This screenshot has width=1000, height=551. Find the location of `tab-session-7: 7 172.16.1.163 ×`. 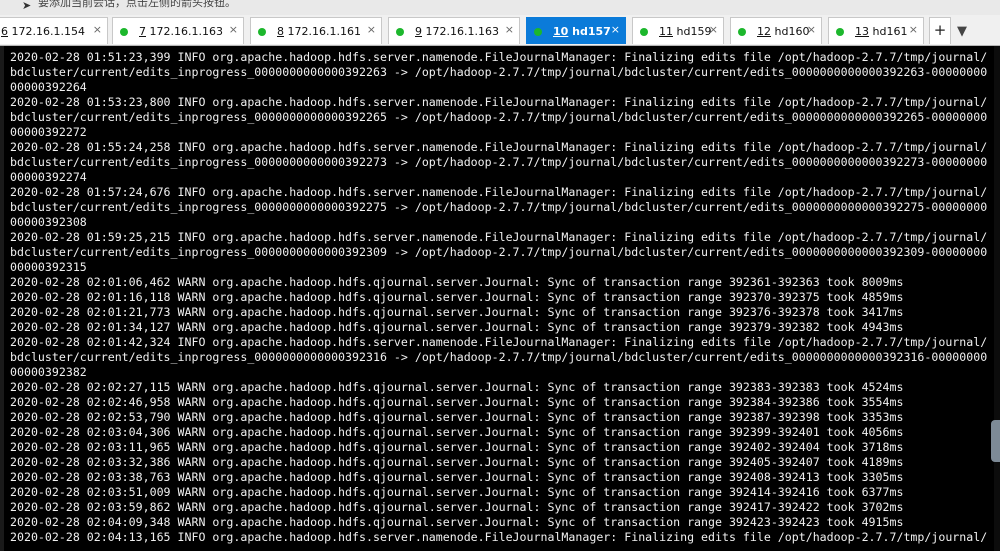

tab-session-7: 7 172.16.1.163 × is located at coordinates (178, 30).